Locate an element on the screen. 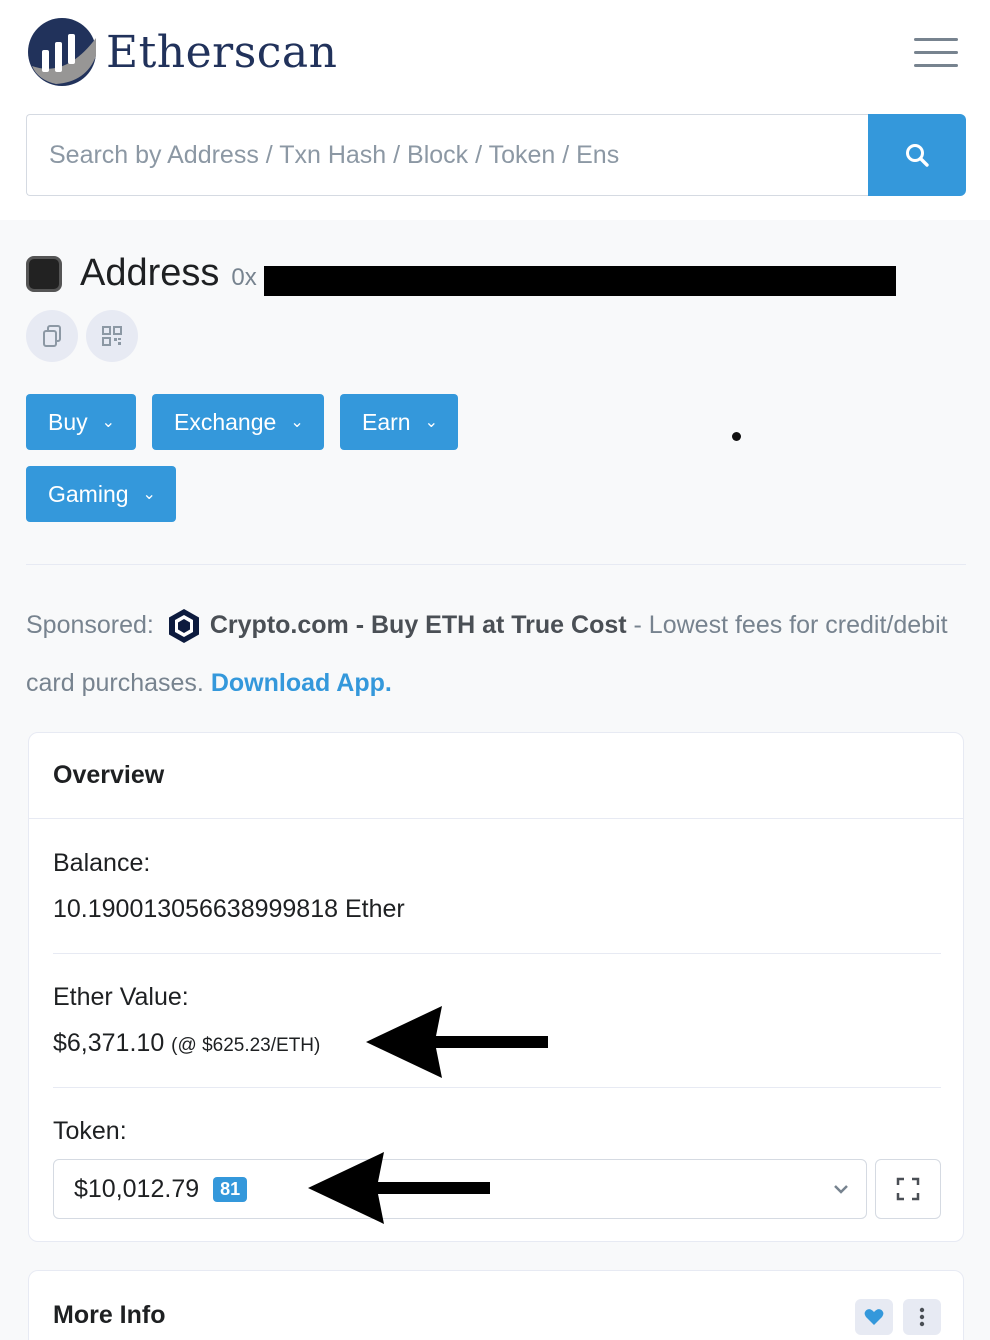 This screenshot has height=1340, width=990. more-vertical-icon is located at coordinates (922, 1317).